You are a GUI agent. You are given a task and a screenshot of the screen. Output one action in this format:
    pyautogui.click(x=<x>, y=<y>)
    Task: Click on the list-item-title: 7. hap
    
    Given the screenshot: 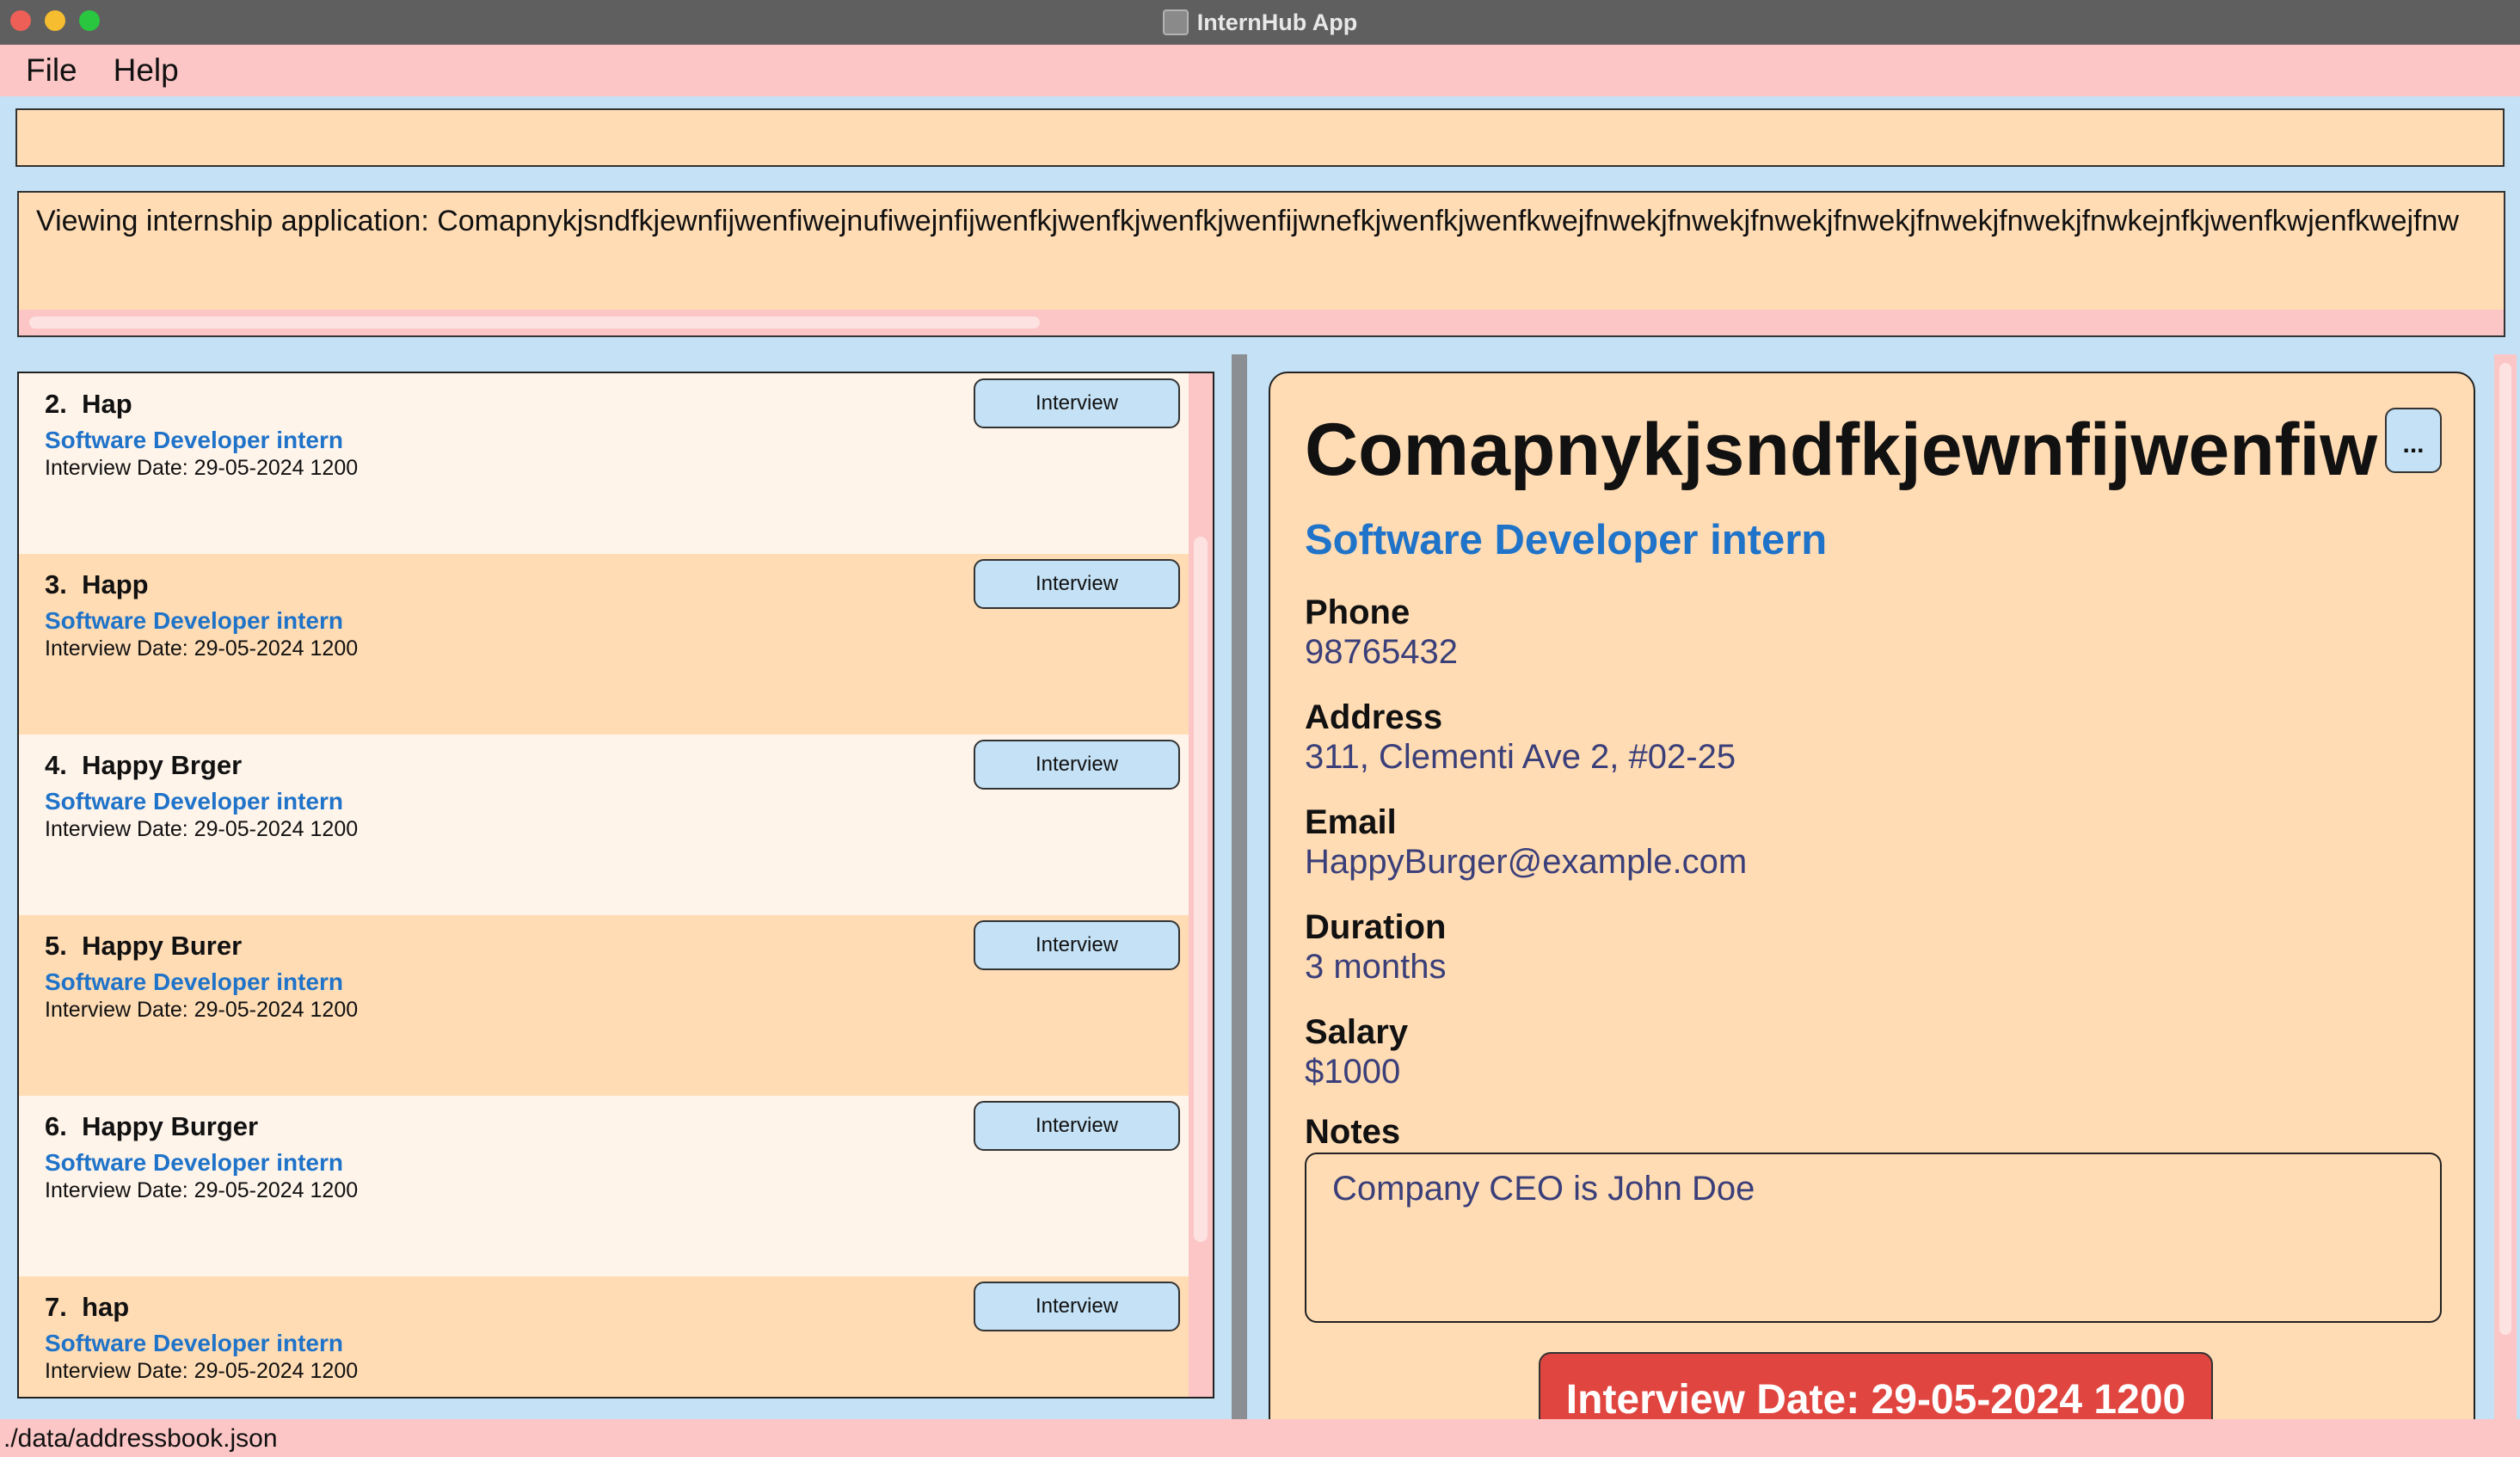 What is the action you would take?
    pyautogui.click(x=87, y=1307)
    